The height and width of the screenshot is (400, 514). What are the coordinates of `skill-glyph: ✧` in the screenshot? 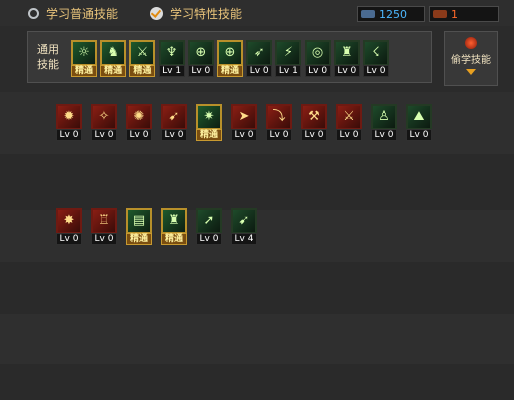 It's located at (104, 116).